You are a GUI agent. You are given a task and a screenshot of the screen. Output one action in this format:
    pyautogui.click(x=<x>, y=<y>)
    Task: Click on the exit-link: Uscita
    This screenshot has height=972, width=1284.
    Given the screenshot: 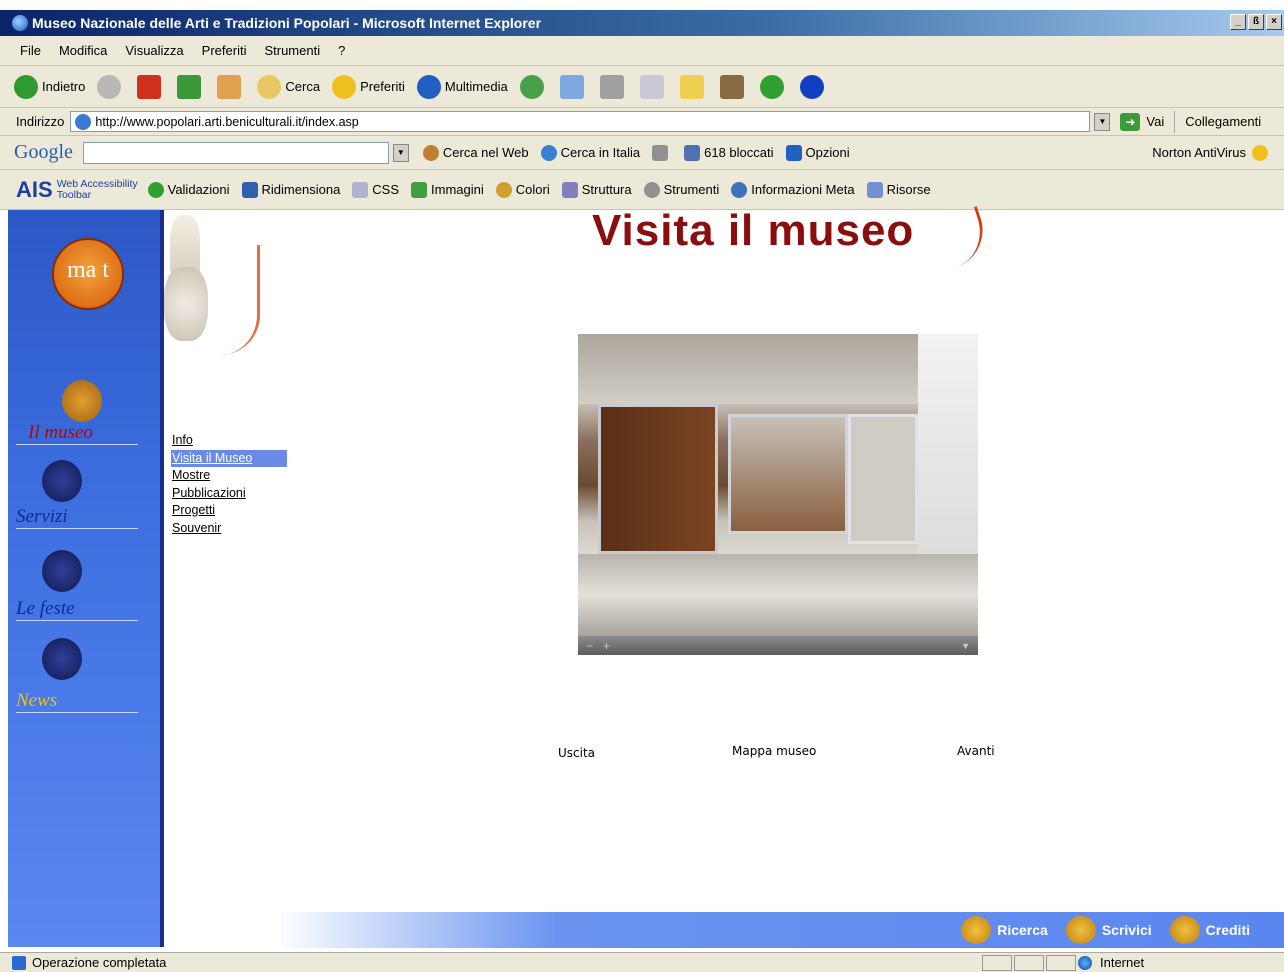 What is the action you would take?
    pyautogui.click(x=576, y=753)
    